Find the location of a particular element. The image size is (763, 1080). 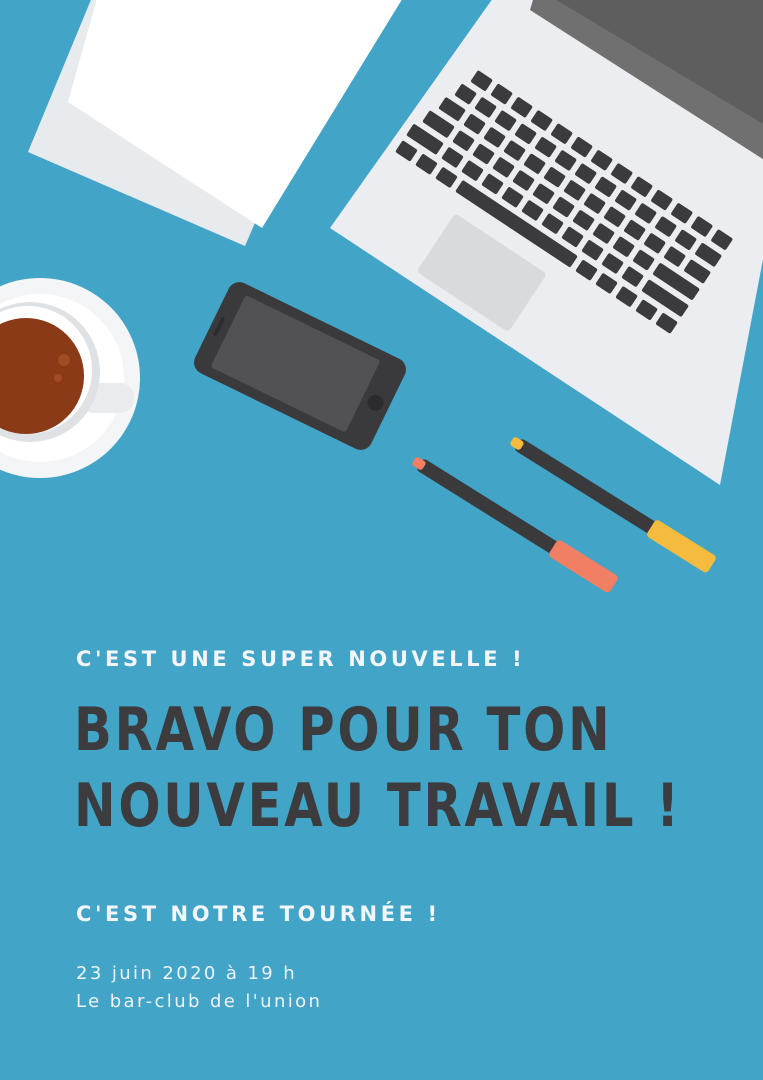

pen-icon is located at coordinates (515, 525).